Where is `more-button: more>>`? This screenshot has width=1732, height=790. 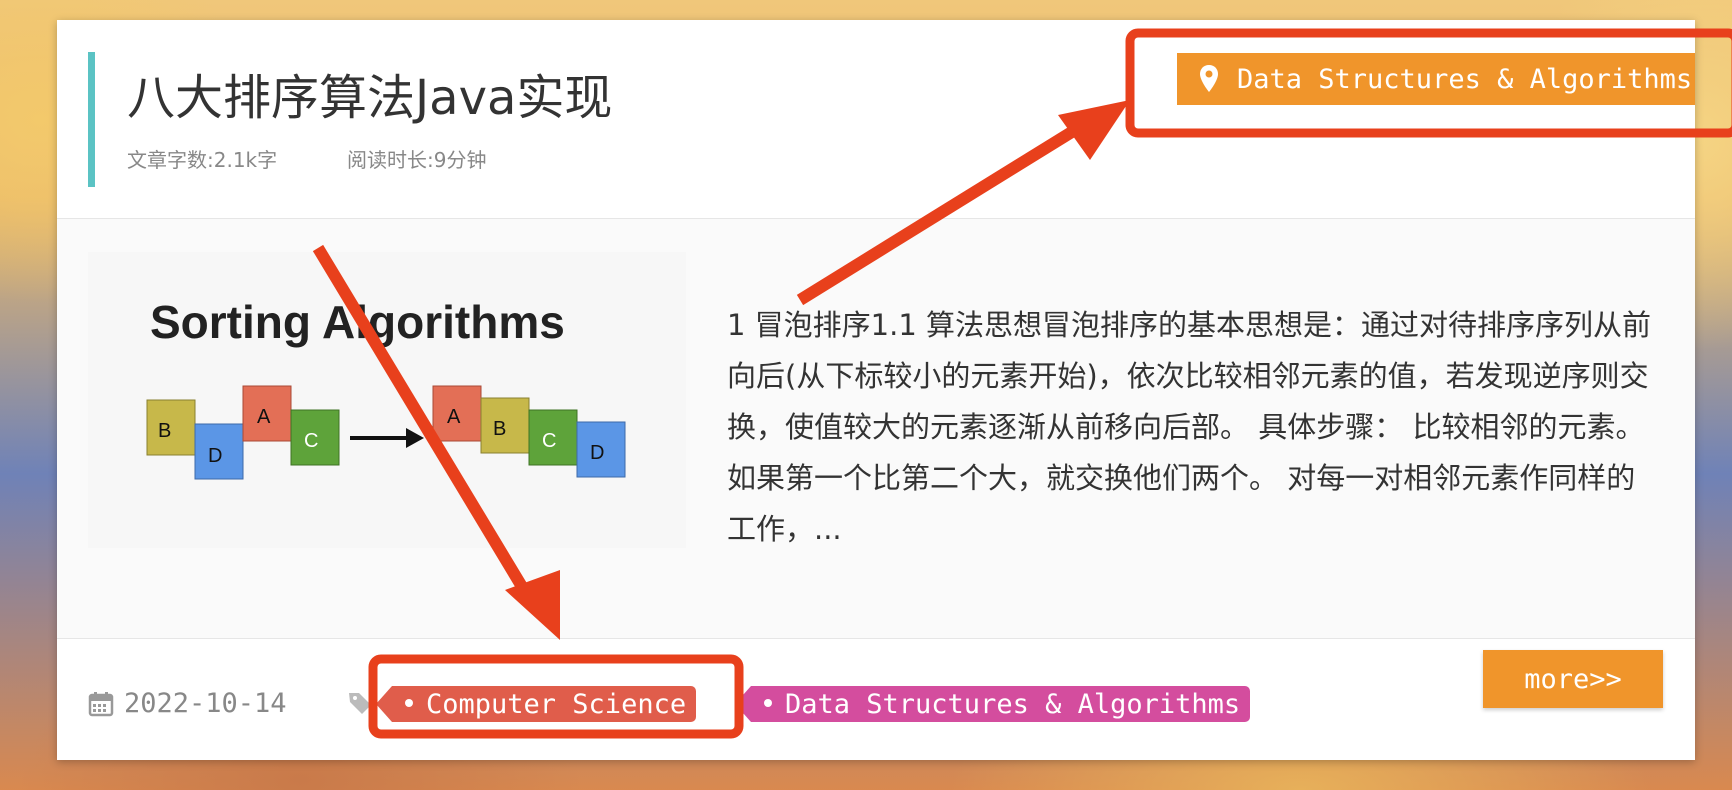
more-button: more>> is located at coordinates (1573, 679).